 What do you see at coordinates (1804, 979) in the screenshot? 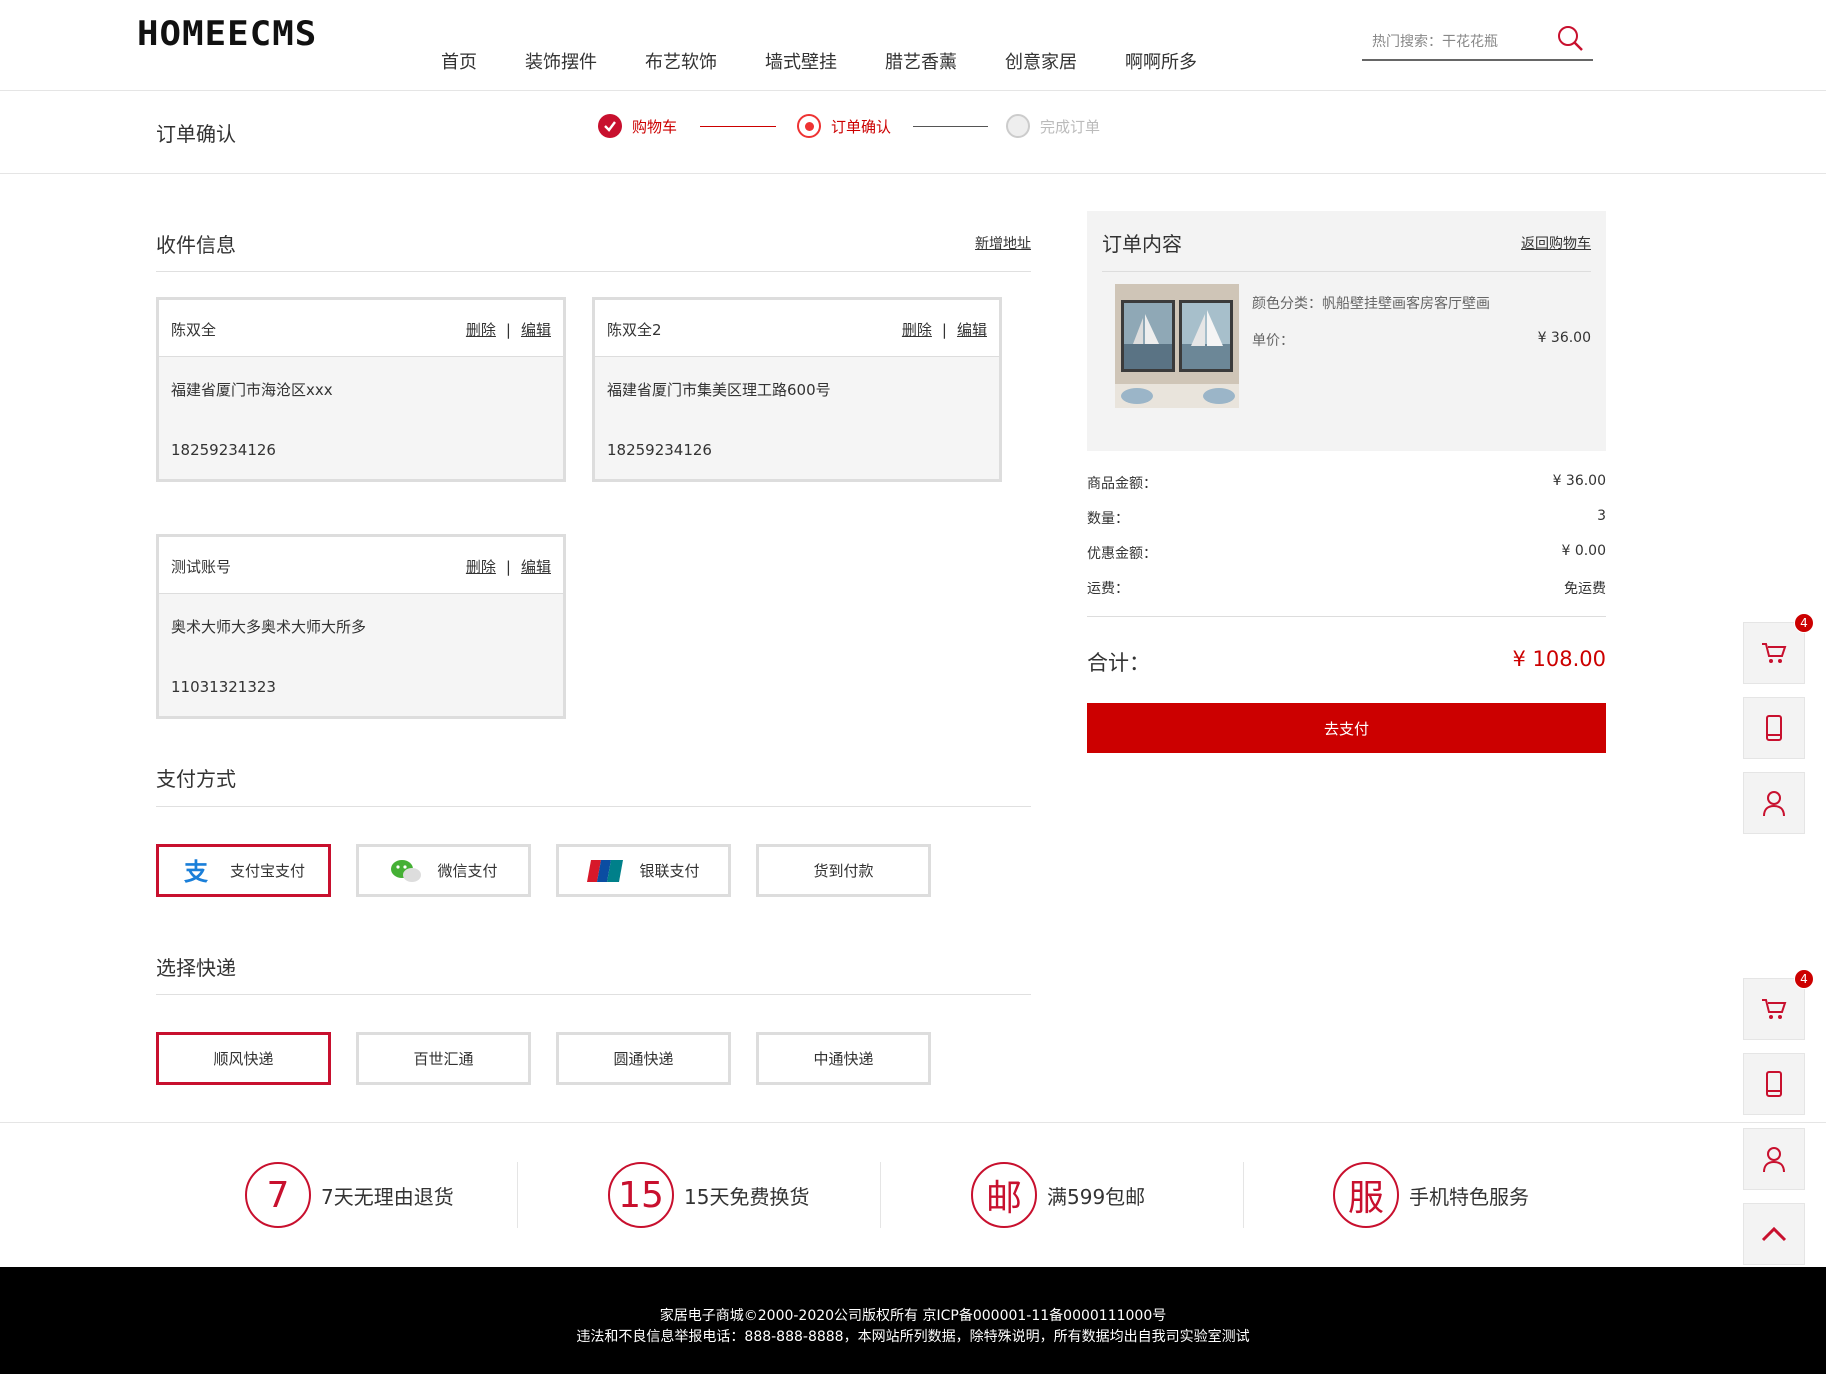
I see `cart-count-badge: 4` at bounding box center [1804, 979].